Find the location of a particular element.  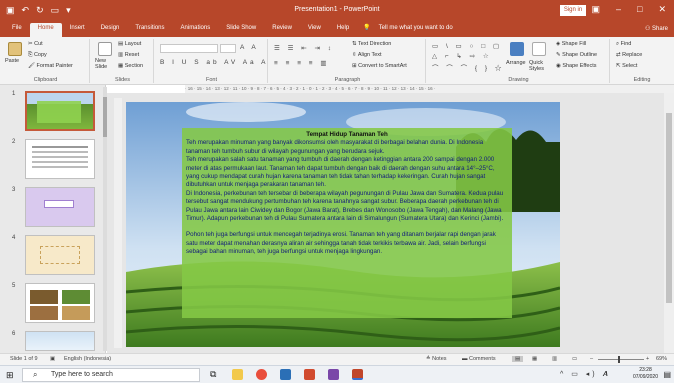

alignment-icons: ≡ ≡ ≡ ≡ ▥ is located at coordinates (302, 63).